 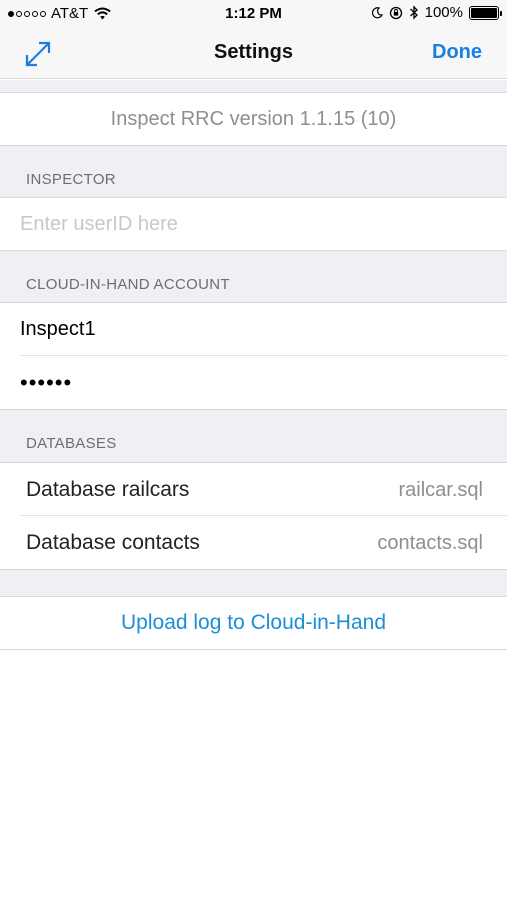 I want to click on section-header-inspector: INSPECTOR, so click(x=71, y=179).